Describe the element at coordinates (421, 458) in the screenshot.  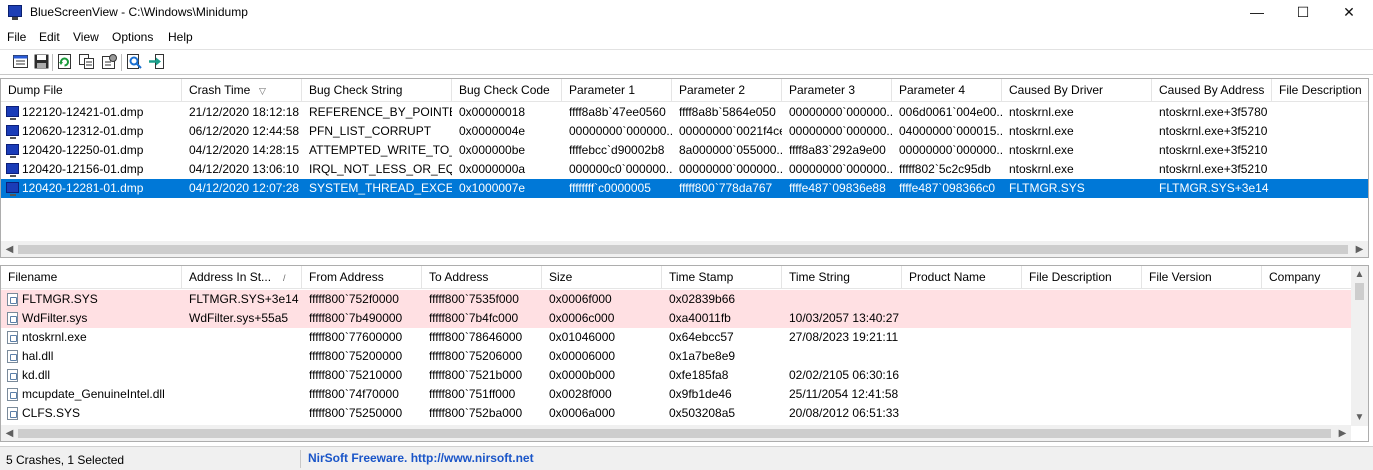
I see `nirsoft-link: NirSoft Freeware. http://www.nirsoft.net` at that location.